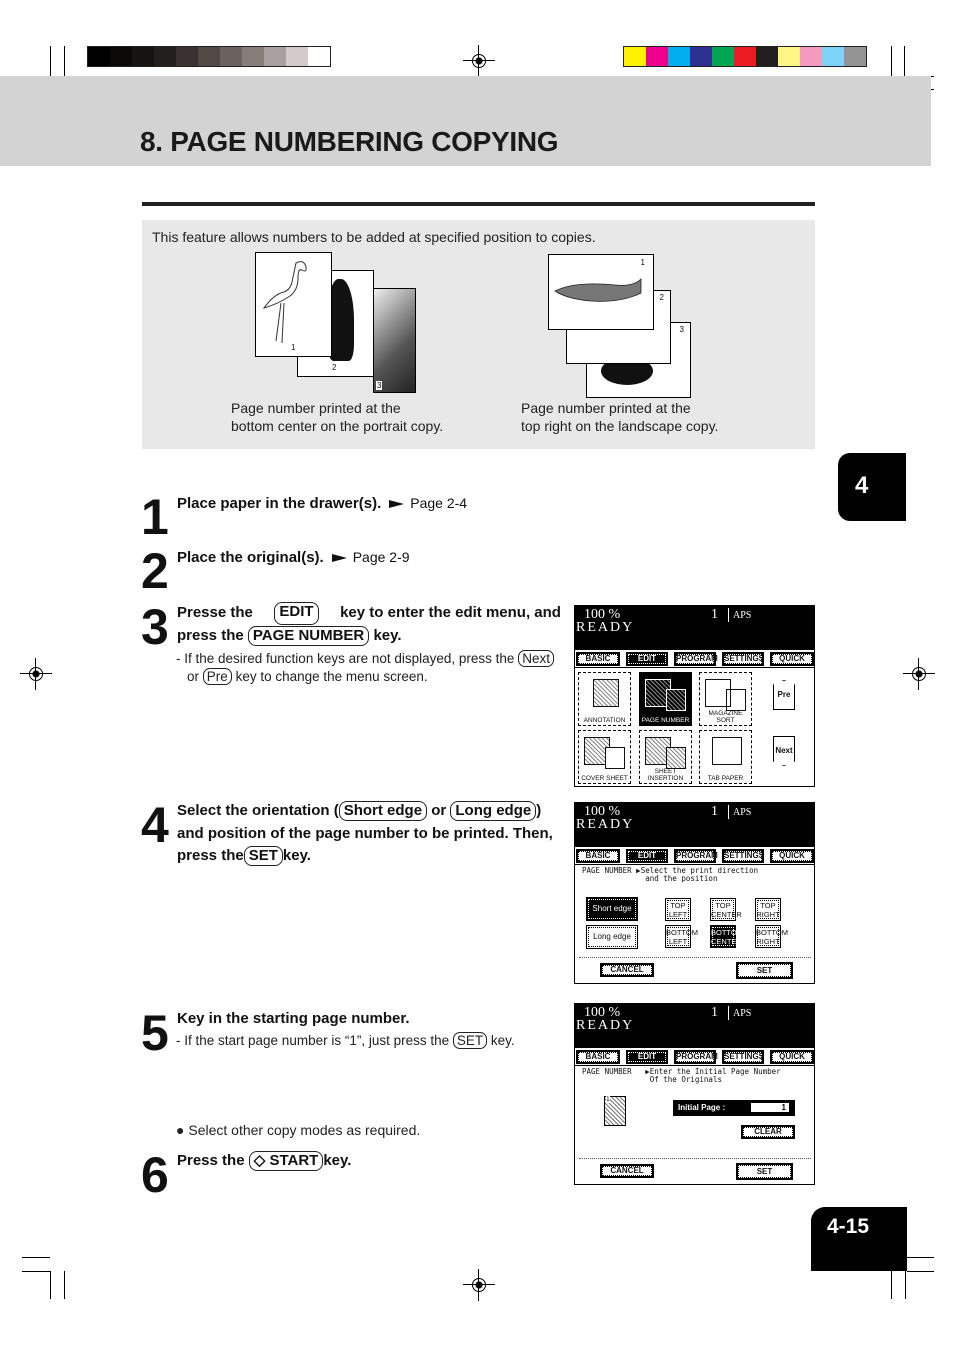 Image resolution: width=954 pixels, height=1351 pixels. I want to click on pre-key: Pre, so click(217, 676).